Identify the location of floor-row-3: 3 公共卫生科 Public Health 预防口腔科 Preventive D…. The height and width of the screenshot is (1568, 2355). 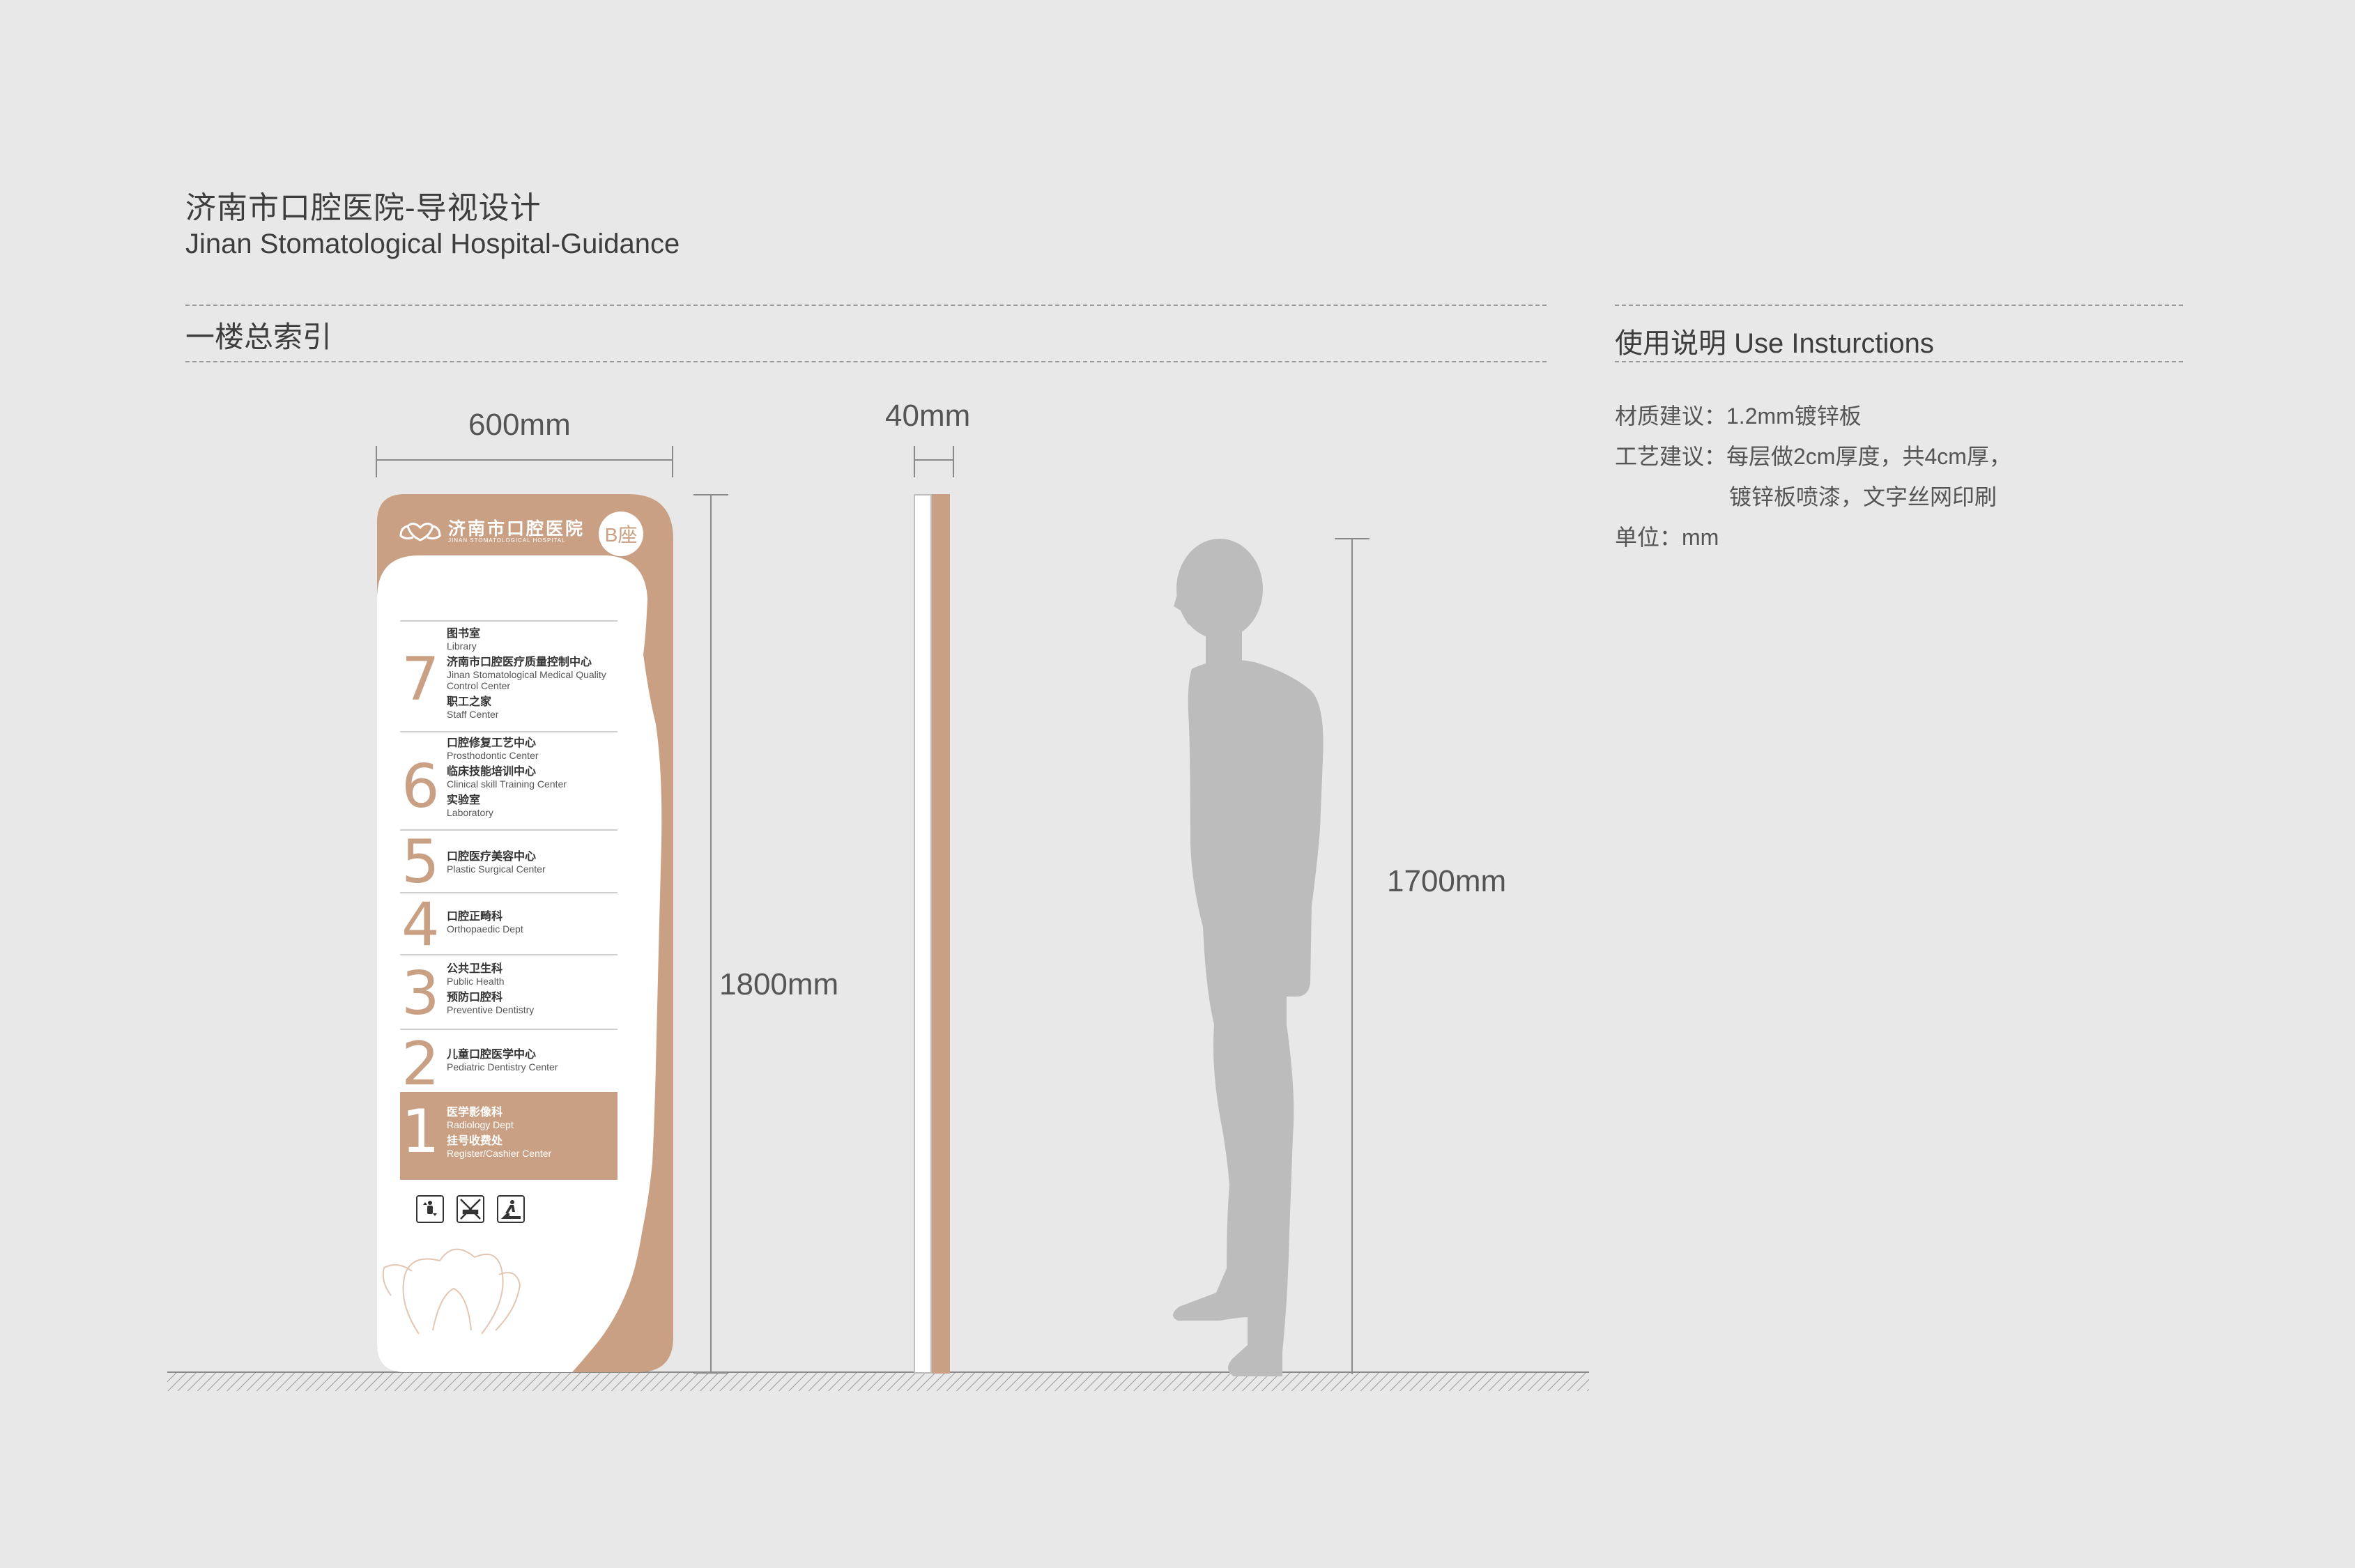
(508, 991).